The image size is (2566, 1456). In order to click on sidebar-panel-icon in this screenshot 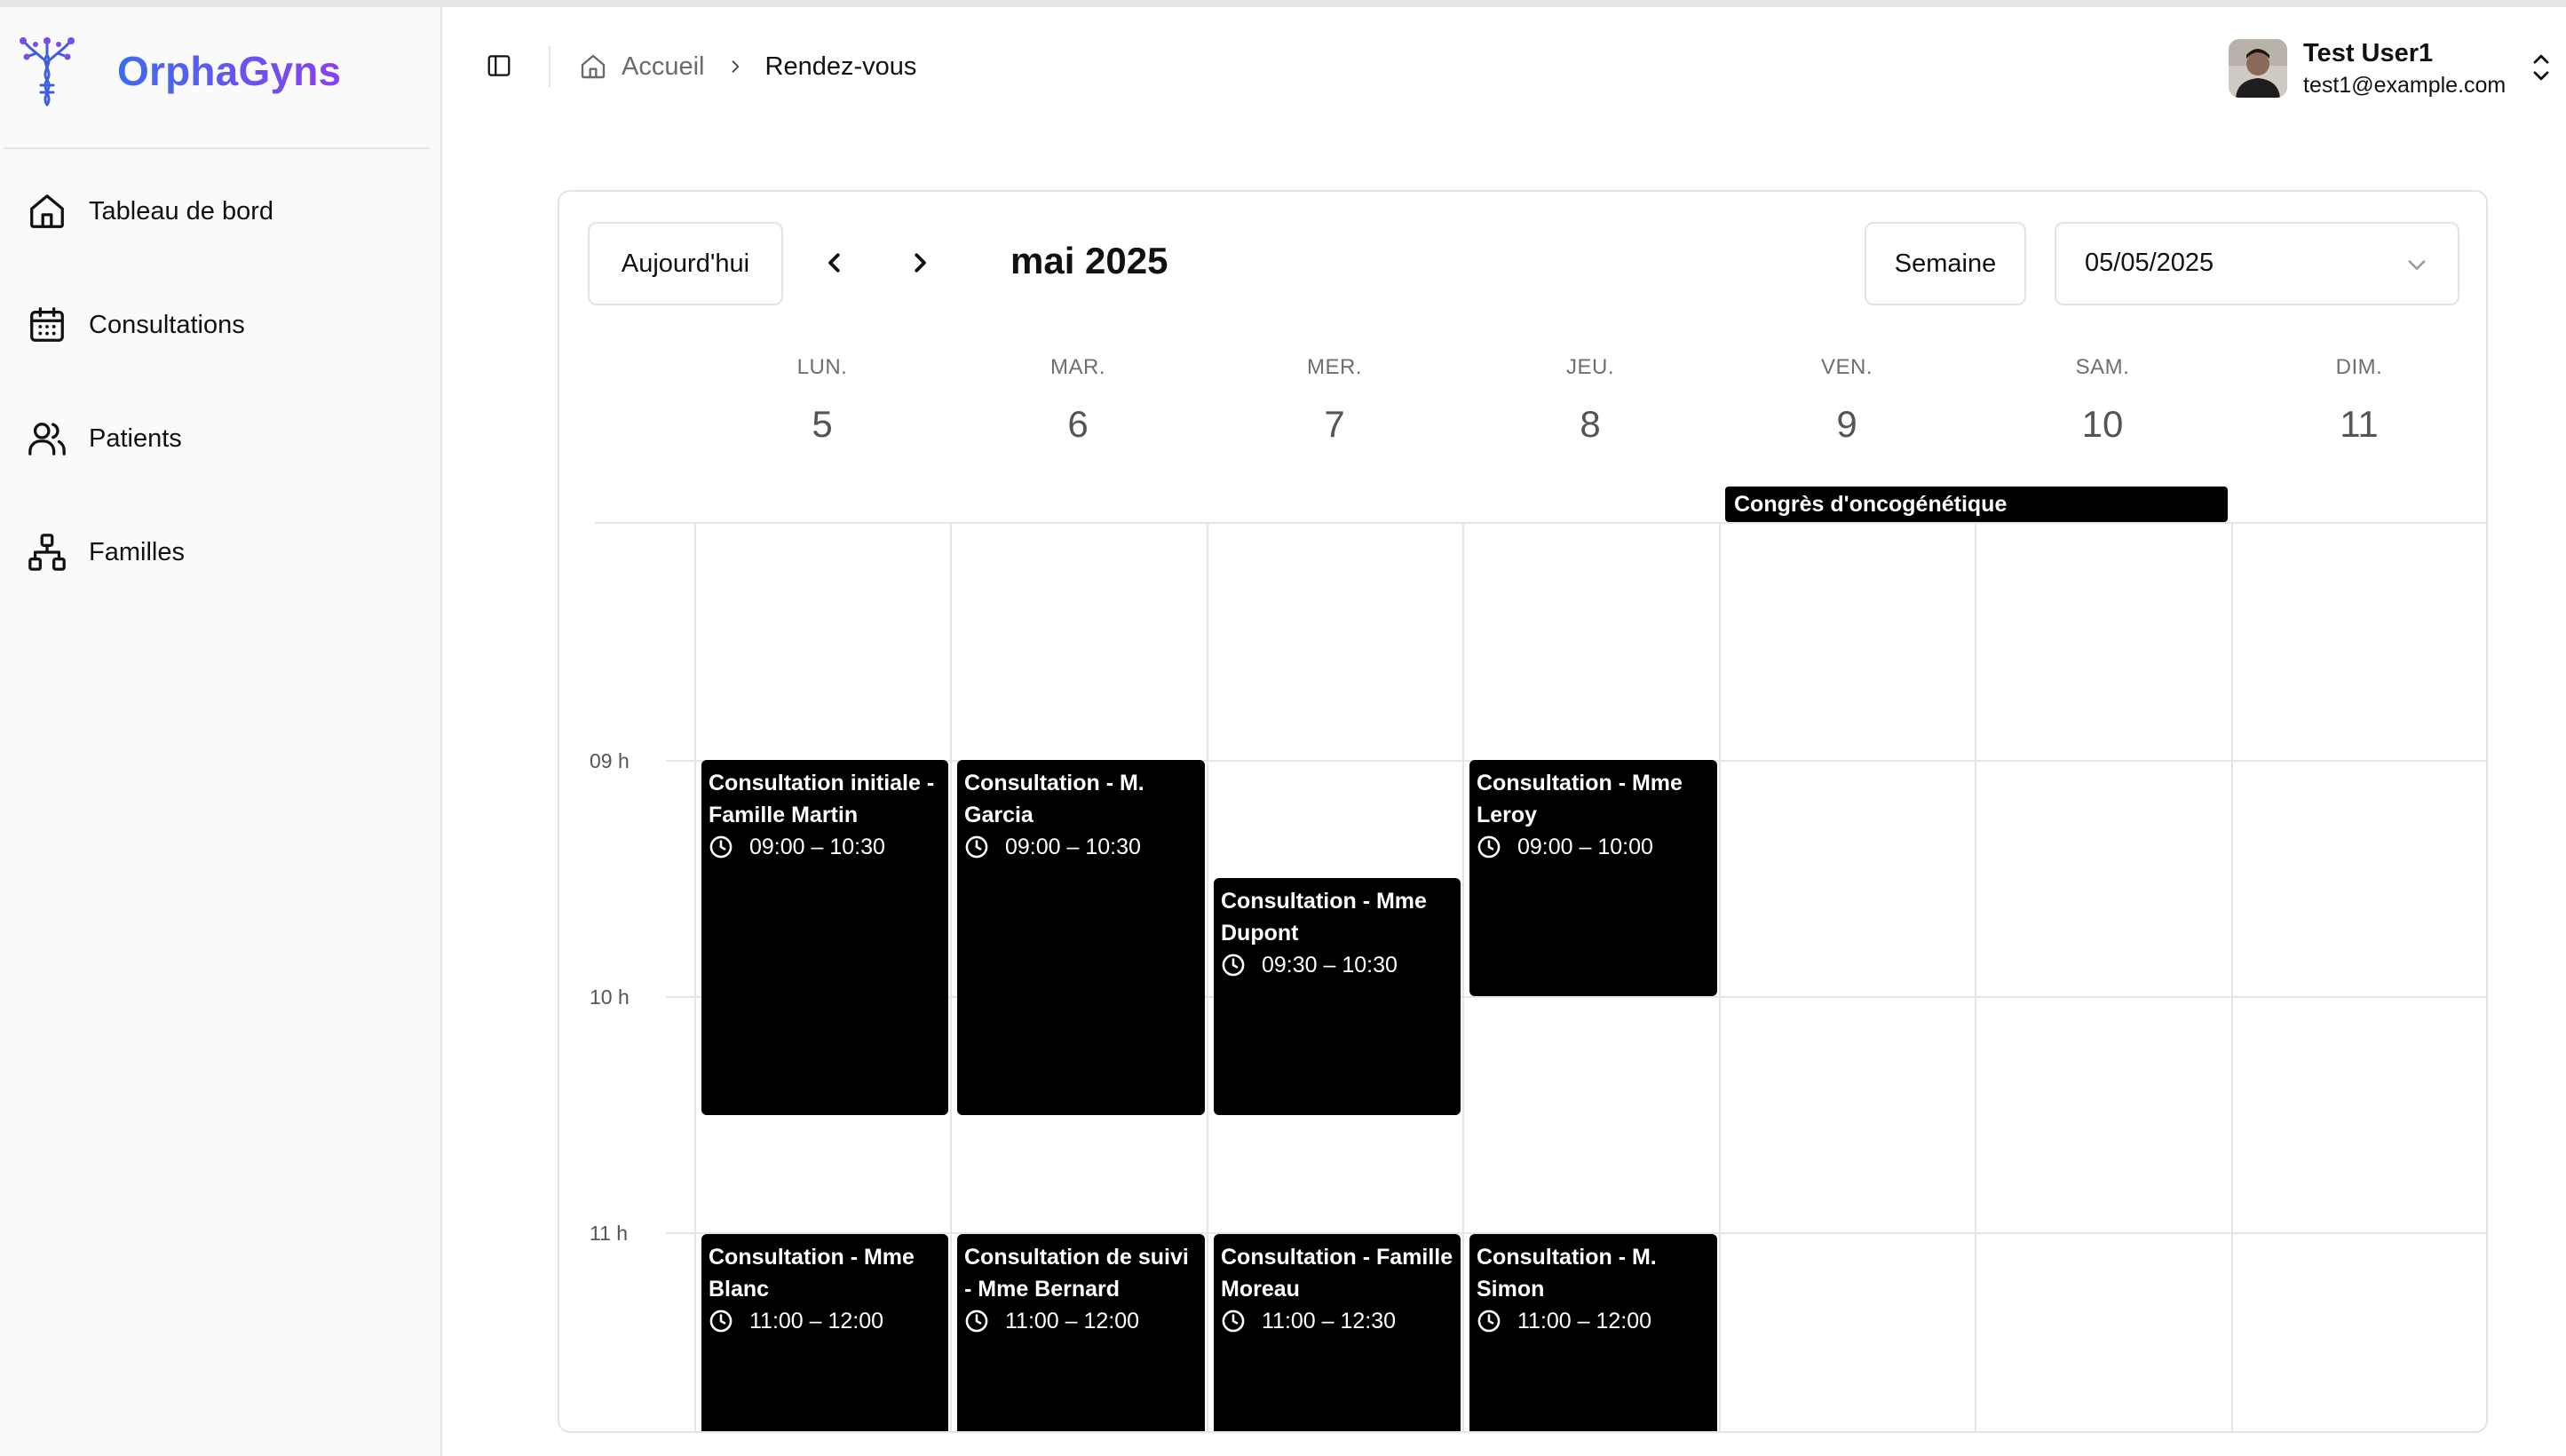, I will do `click(499, 65)`.